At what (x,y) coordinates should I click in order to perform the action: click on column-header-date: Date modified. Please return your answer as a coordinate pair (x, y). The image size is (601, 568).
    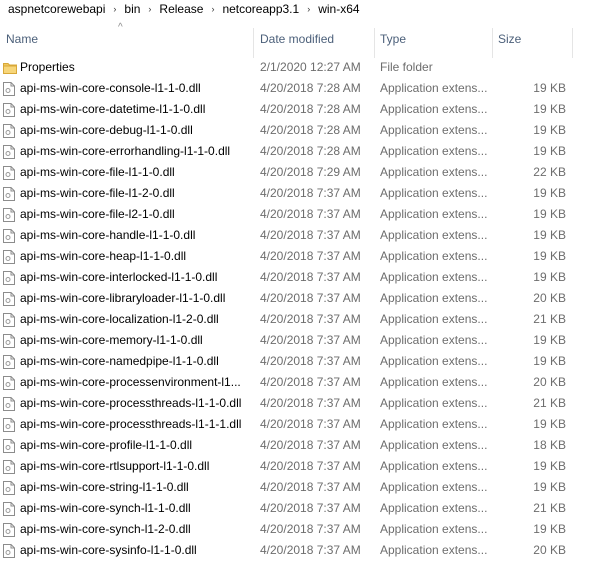
    Looking at the image, I should click on (314, 39).